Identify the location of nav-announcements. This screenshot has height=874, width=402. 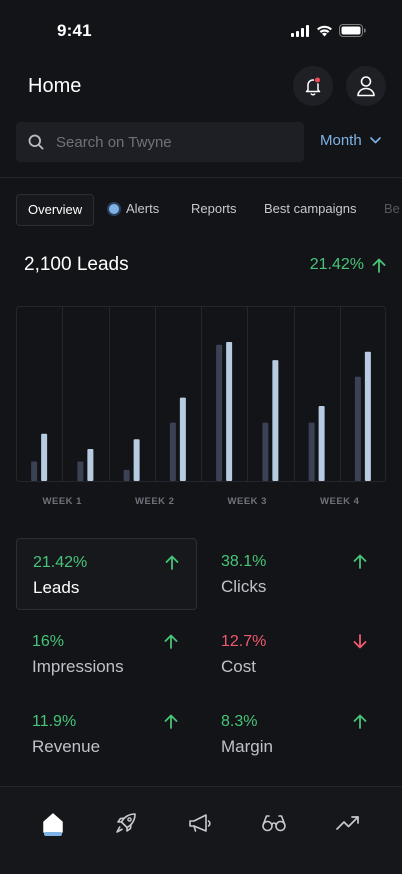
(200, 823).